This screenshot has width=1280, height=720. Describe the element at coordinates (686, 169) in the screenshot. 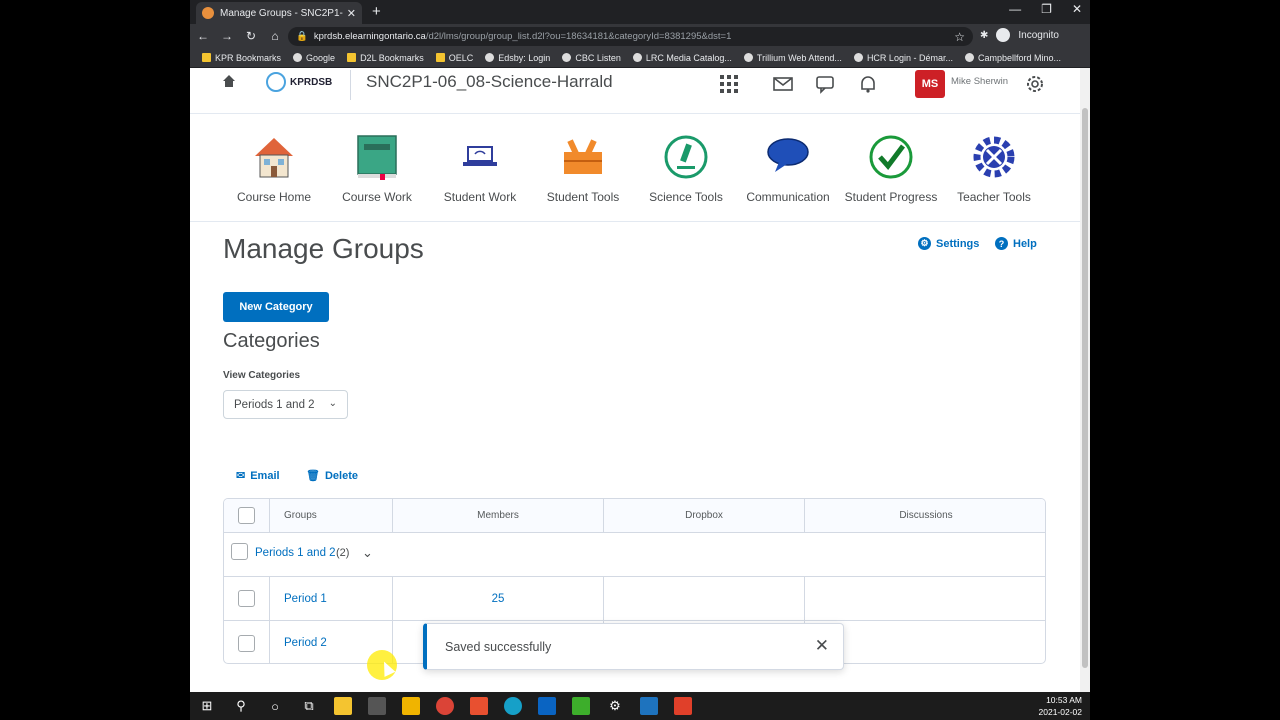

I see `tool-science-tools: Science Tools` at that location.